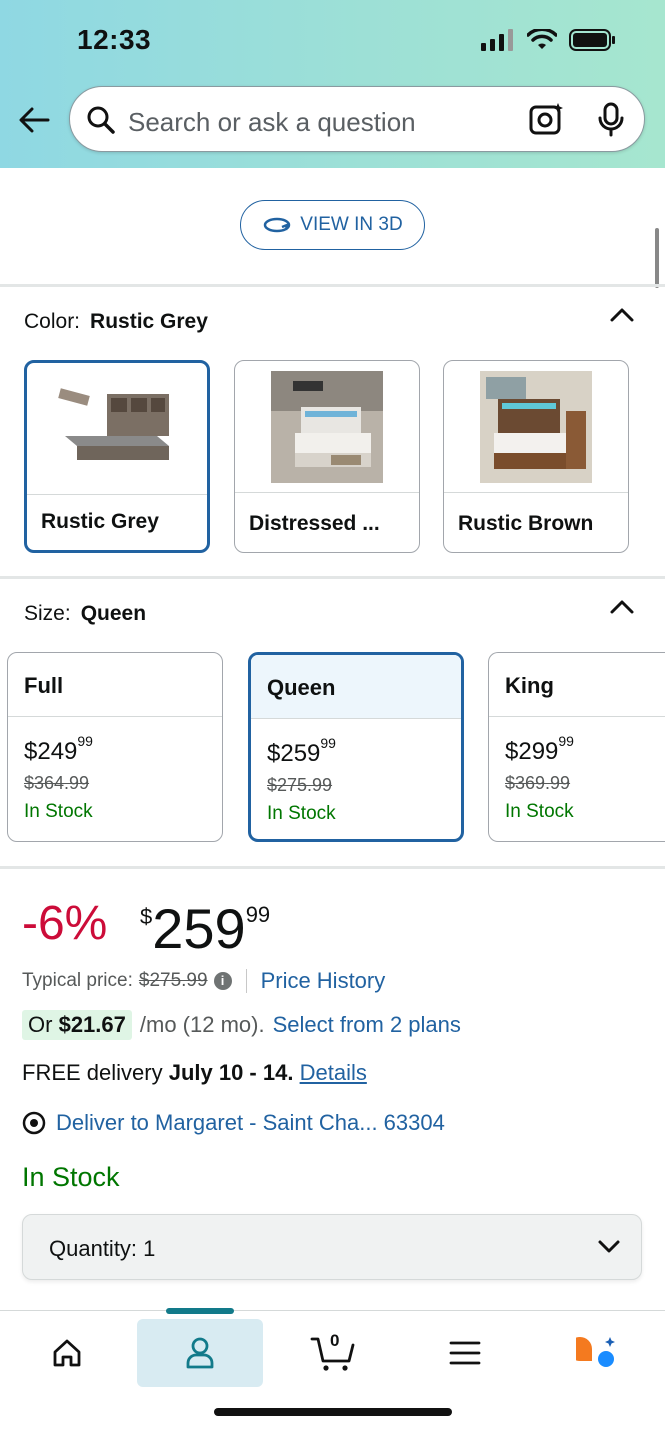 The height and width of the screenshot is (1440, 665). What do you see at coordinates (300, 785) in the screenshot?
I see `size-option-list-price: $275.99` at bounding box center [300, 785].